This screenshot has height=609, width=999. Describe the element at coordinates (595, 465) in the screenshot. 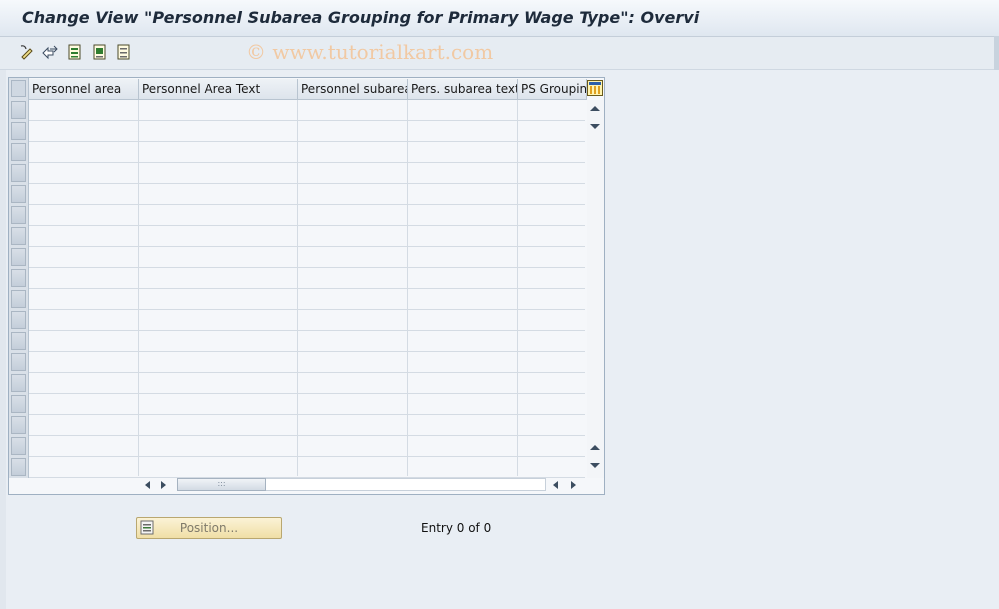

I see `scroll-page-down-icon` at that location.